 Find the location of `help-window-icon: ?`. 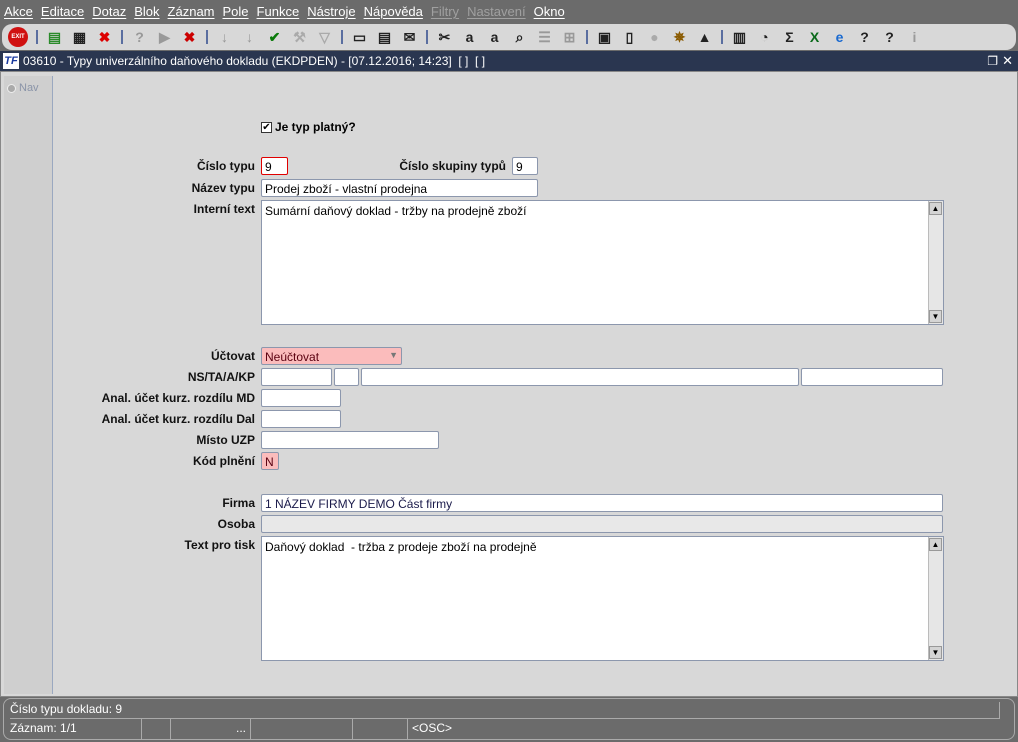

help-window-icon: ? is located at coordinates (889, 37).